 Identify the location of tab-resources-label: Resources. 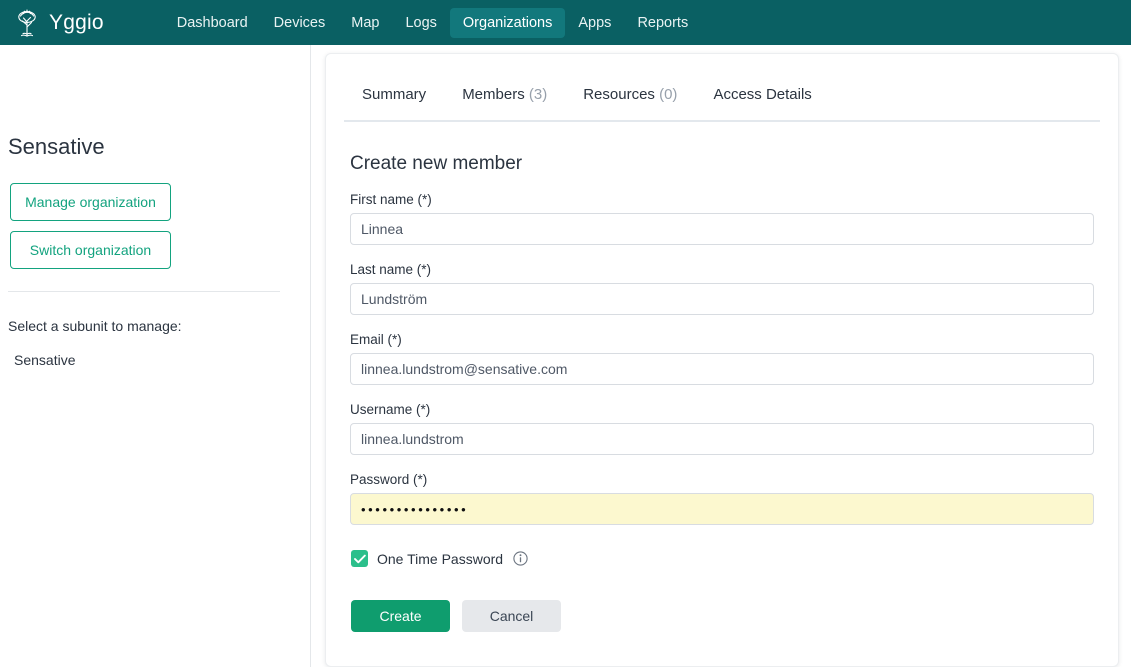
(619, 94).